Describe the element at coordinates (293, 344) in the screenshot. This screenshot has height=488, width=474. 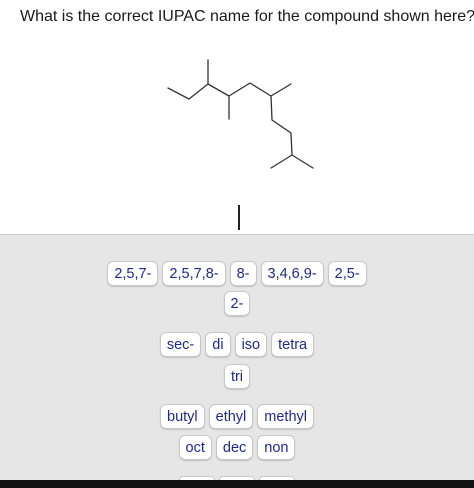
I see `tile-tetra: tetra` at that location.